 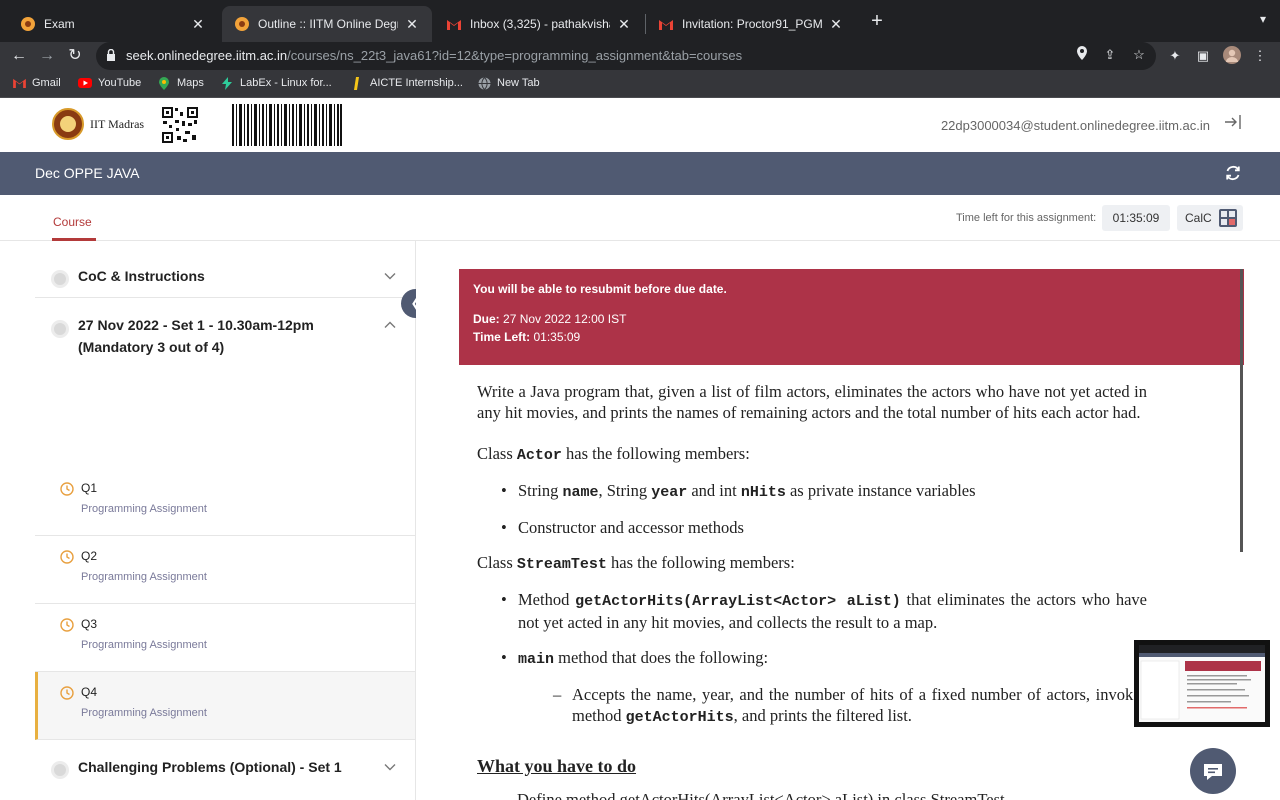 What do you see at coordinates (287, 125) in the screenshot?
I see `barcode-icon` at bounding box center [287, 125].